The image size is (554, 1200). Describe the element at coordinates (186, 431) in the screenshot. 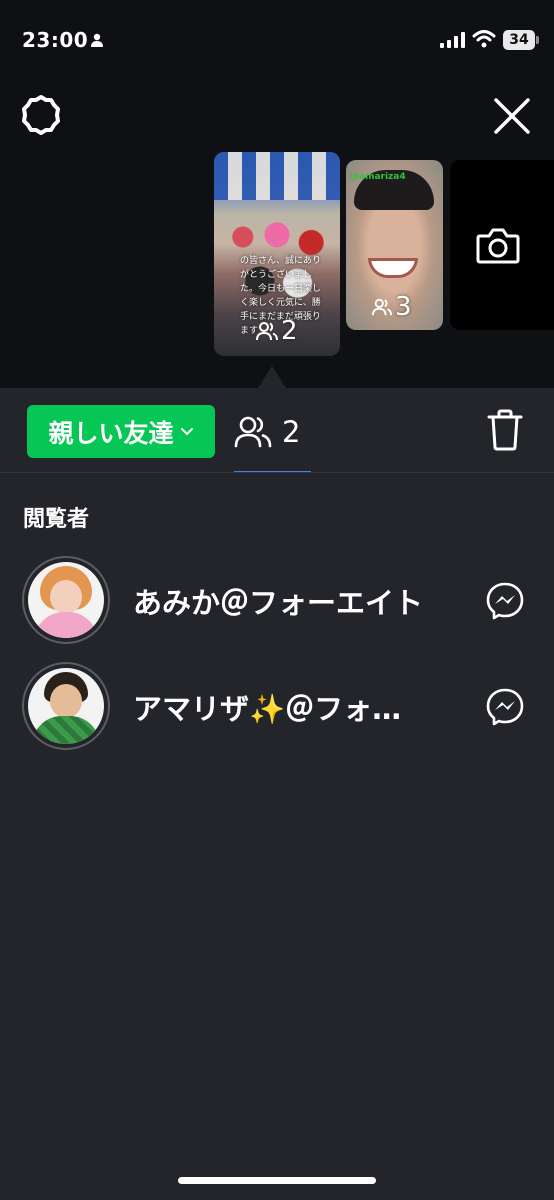

I see `chevron-down-icon` at that location.